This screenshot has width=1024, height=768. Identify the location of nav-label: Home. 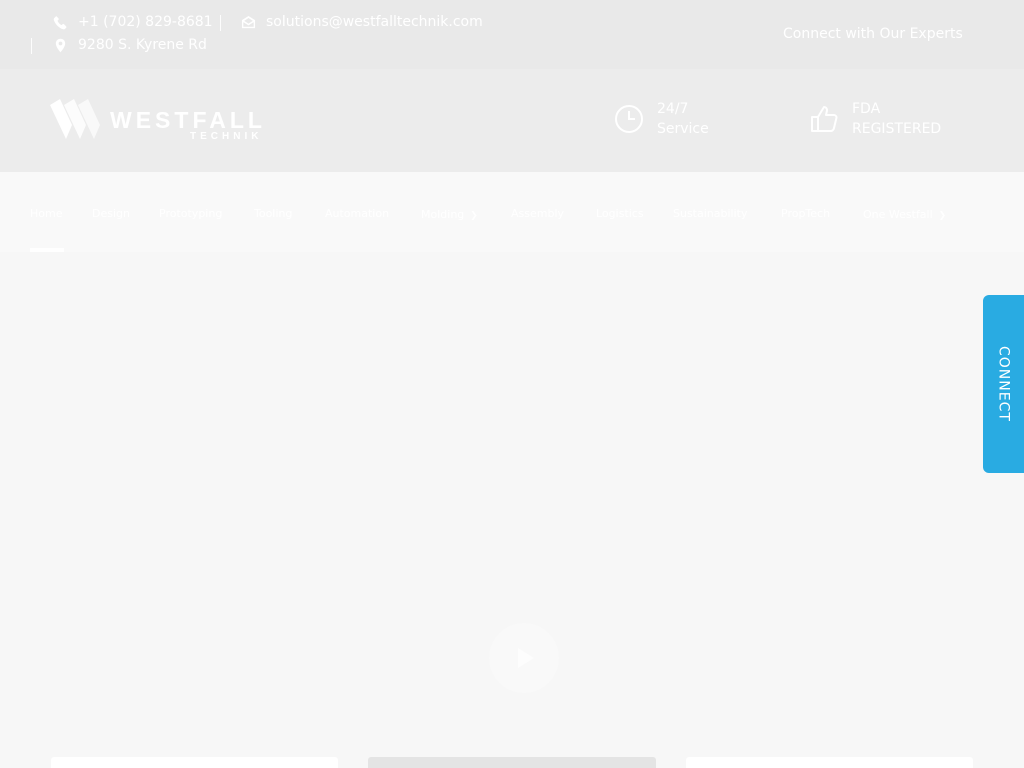
(46, 213).